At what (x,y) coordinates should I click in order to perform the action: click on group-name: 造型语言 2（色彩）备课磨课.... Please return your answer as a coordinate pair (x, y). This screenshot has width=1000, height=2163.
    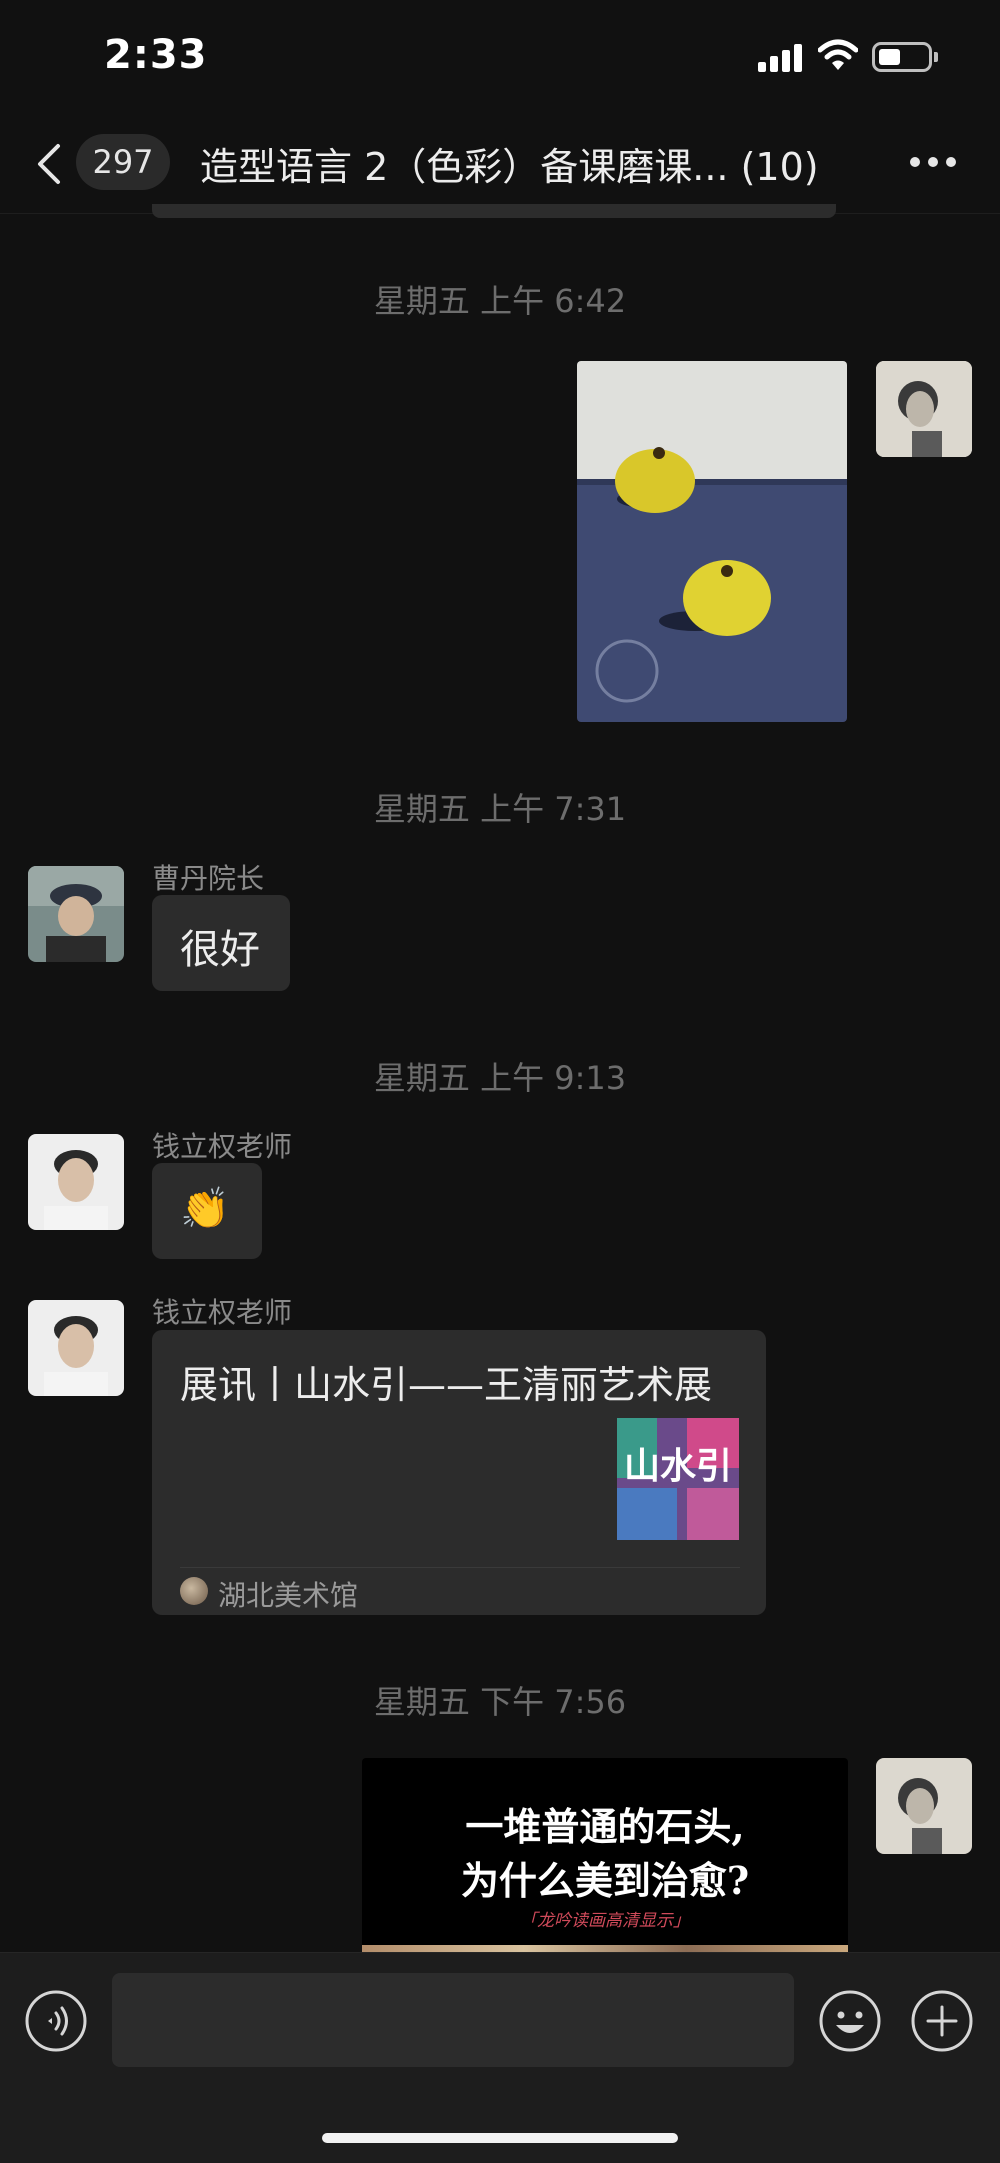
    Looking at the image, I should click on (464, 167).